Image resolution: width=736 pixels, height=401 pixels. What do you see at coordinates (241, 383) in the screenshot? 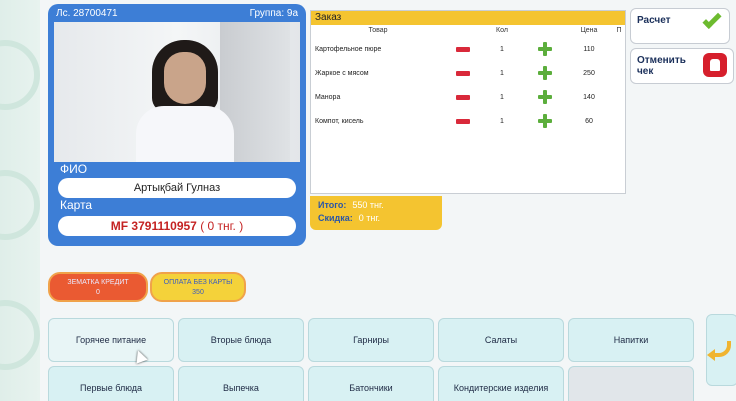
I see `category-pastry: Выпечка` at bounding box center [241, 383].